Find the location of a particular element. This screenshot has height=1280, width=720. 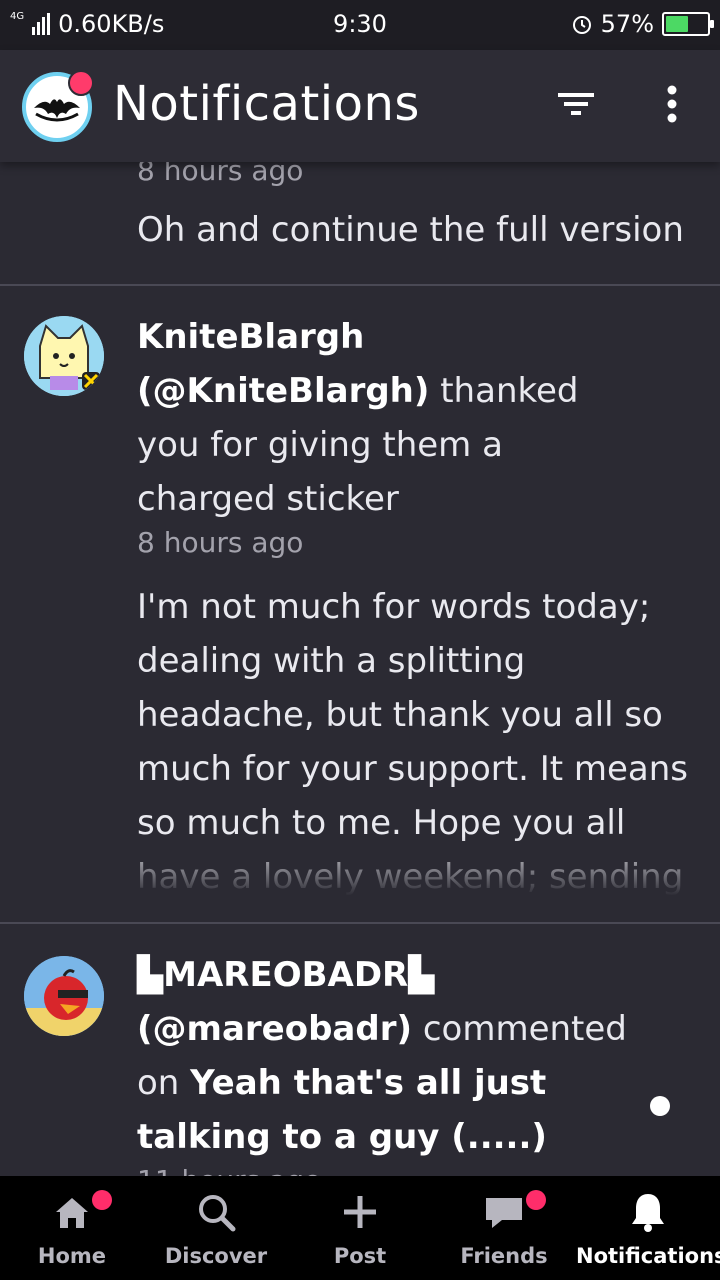

alarm-icon is located at coordinates (581, 25).